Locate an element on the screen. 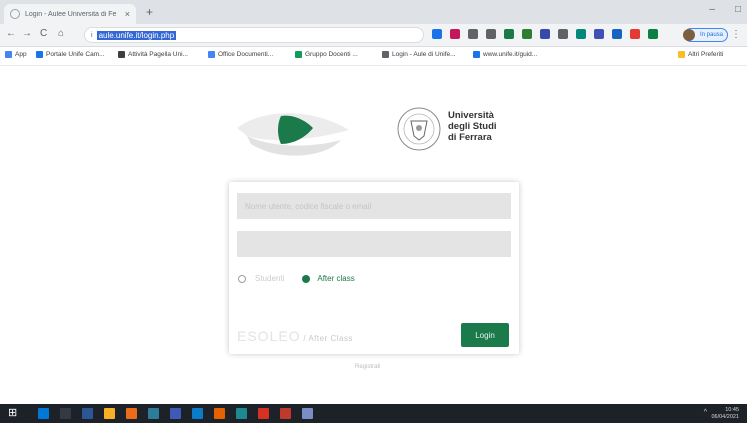  radio-after-class is located at coordinates (306, 278).